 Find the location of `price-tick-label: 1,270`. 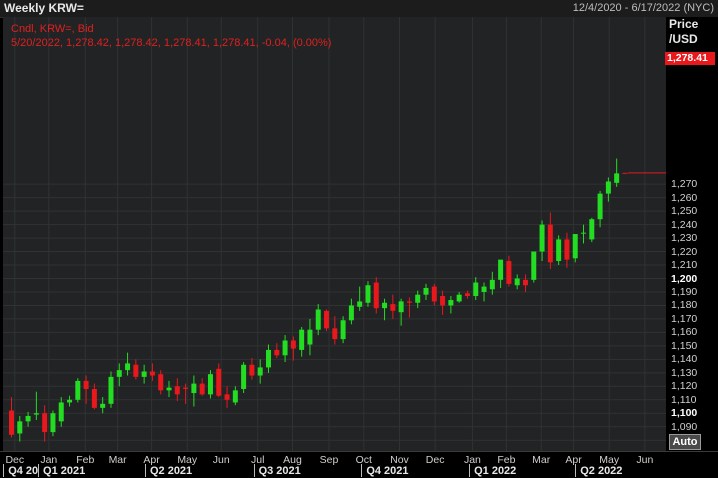

price-tick-label: 1,270 is located at coordinates (684, 184).